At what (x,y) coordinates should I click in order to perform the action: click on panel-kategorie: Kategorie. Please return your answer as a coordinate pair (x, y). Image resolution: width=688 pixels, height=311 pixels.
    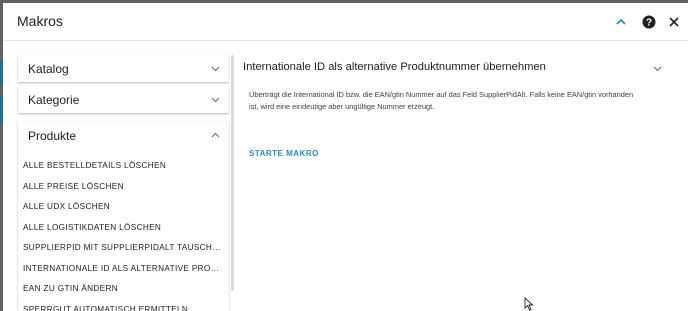
    Looking at the image, I should click on (123, 99).